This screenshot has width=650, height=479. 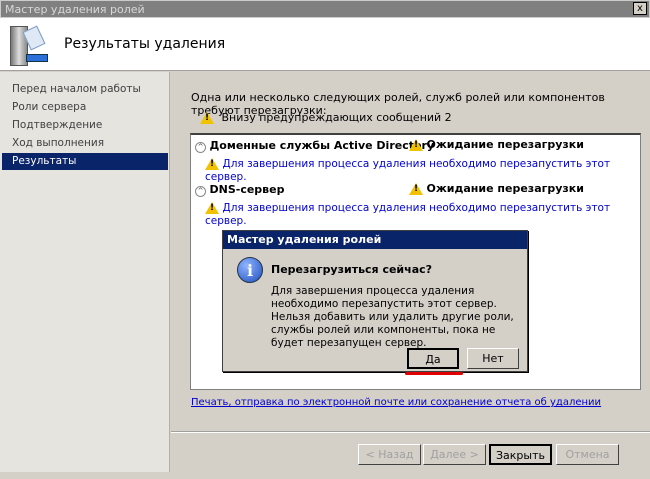 I want to click on cancel-button: Отмена, so click(x=587, y=454).